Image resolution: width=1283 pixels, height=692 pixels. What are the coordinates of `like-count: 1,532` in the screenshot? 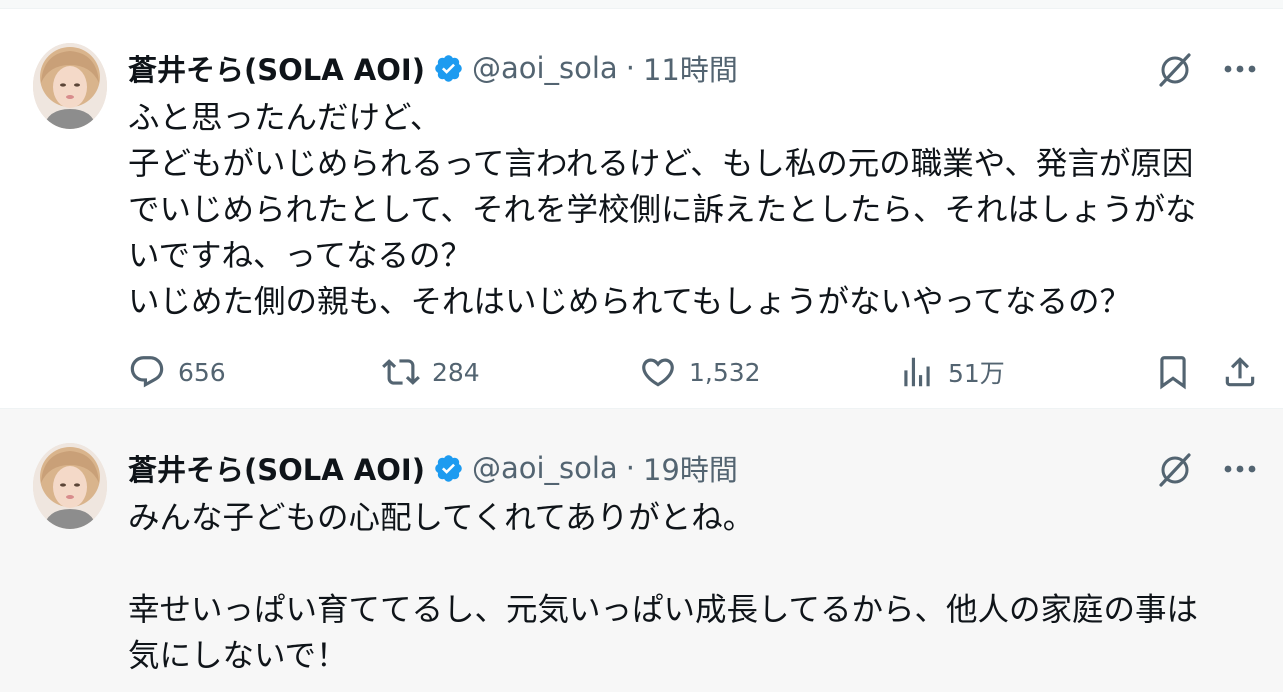 It's located at (725, 372).